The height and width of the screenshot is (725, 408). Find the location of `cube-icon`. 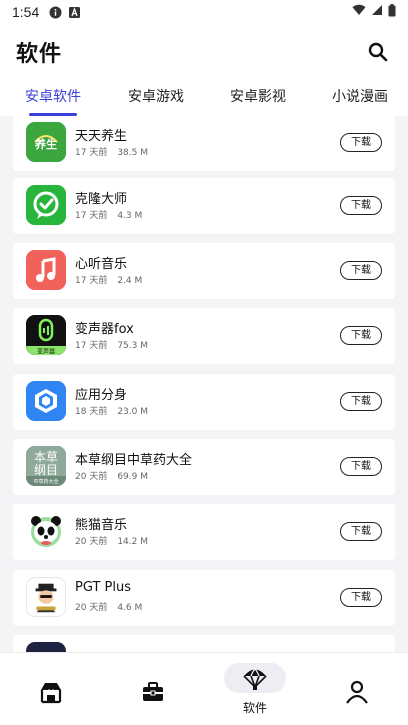

cube-icon is located at coordinates (46, 401).